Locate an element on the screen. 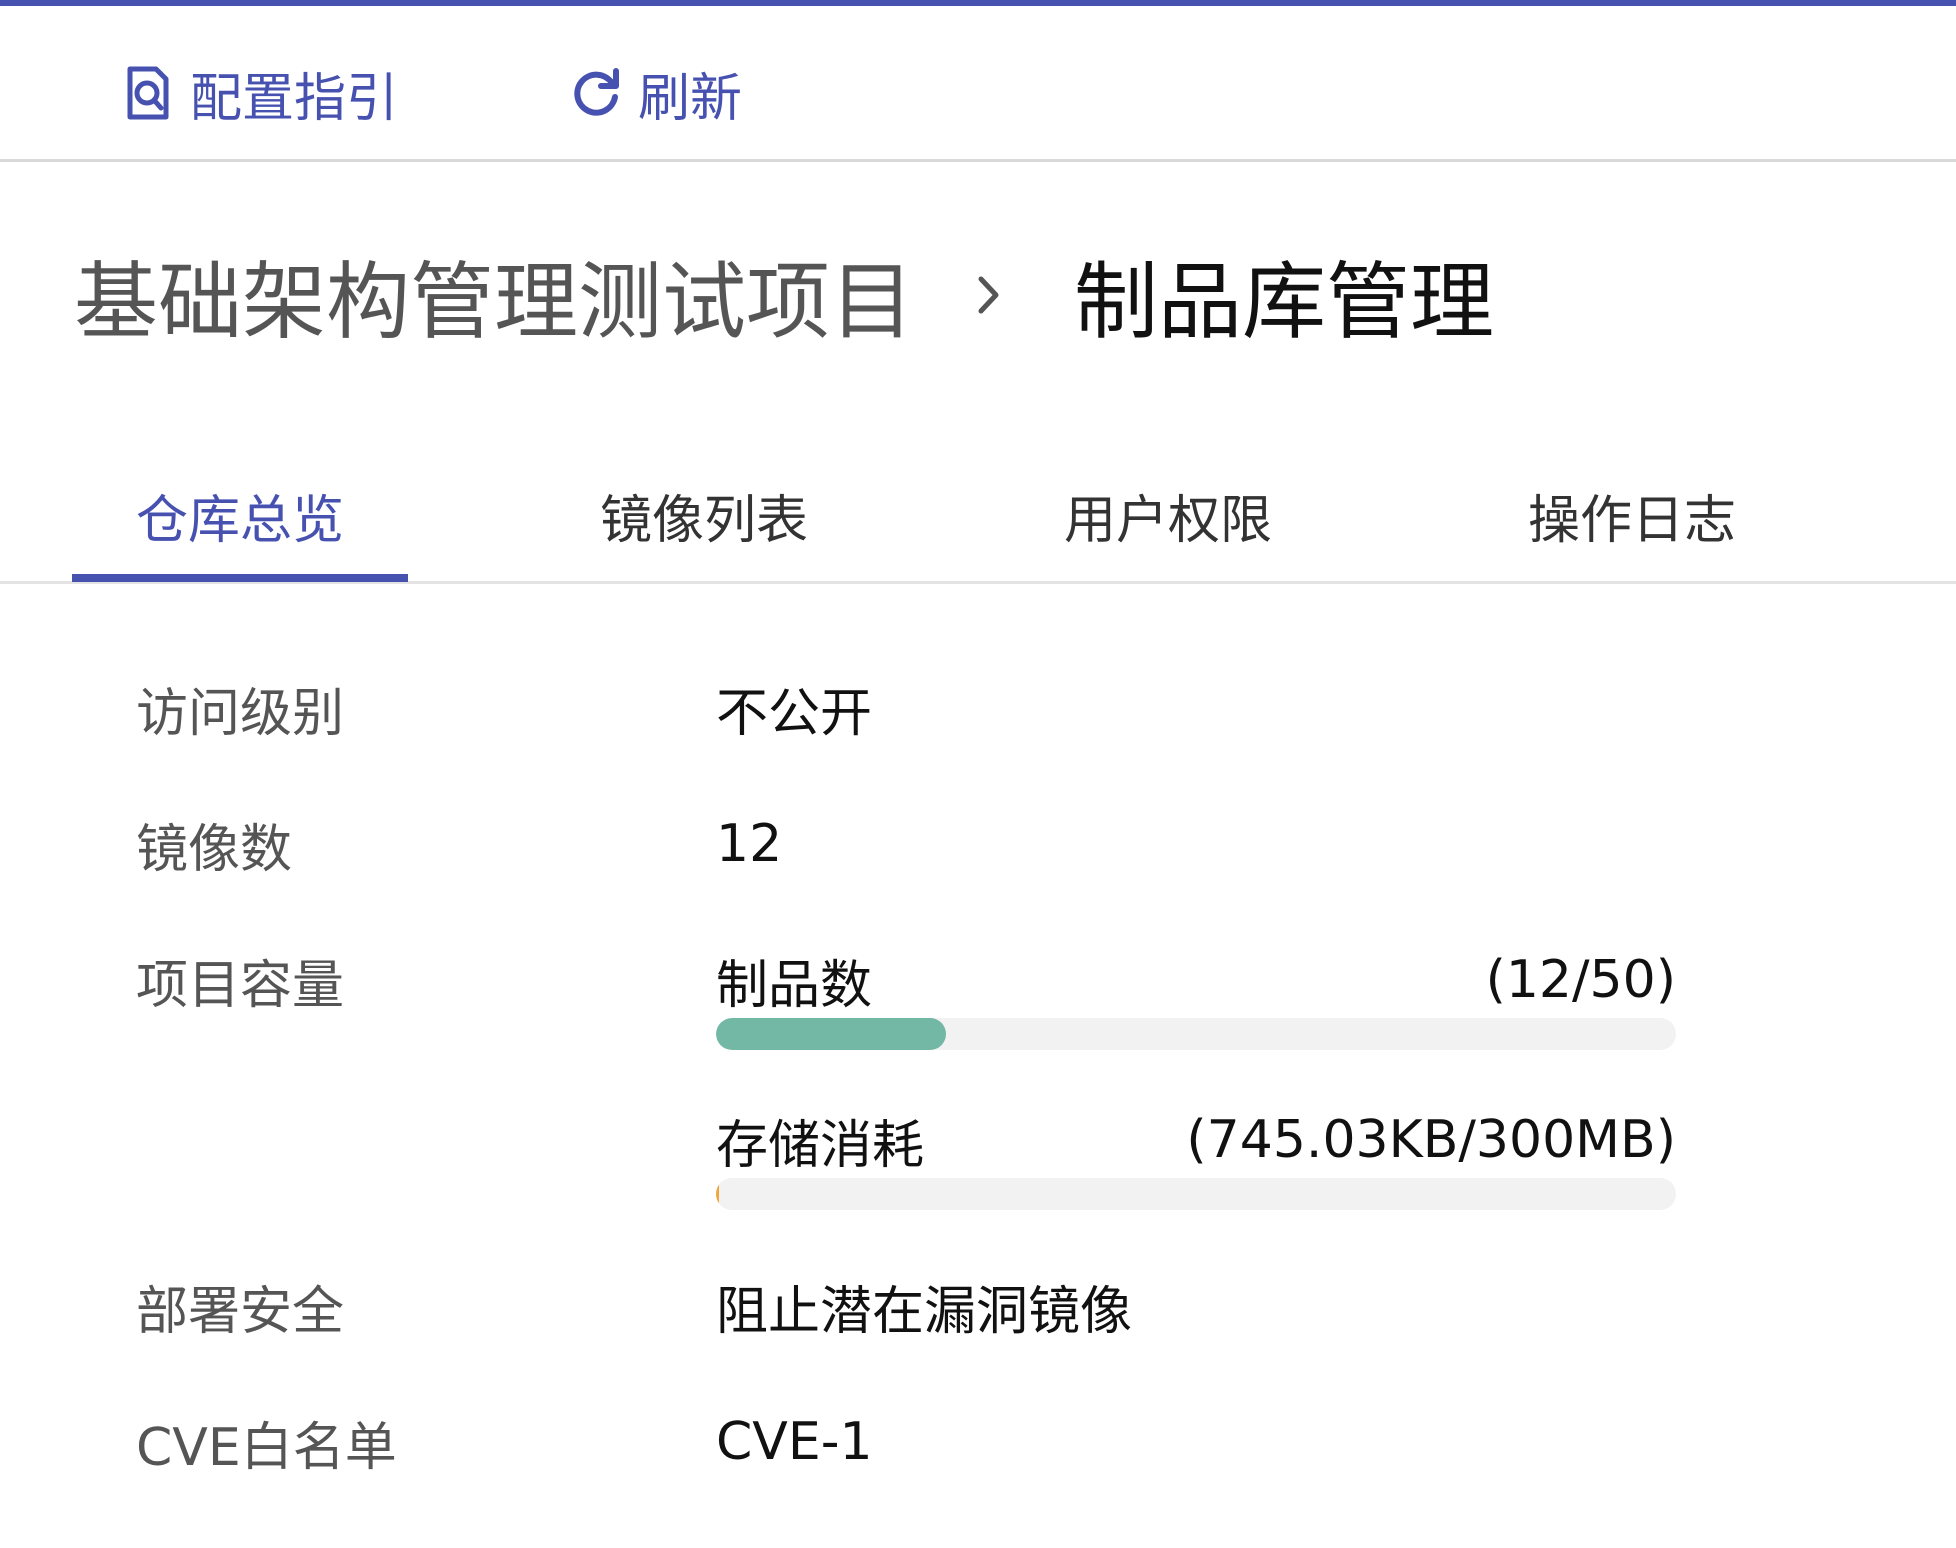 This screenshot has height=1548, width=1956. tab-operation-log: 操作日志 is located at coordinates (1632, 515).